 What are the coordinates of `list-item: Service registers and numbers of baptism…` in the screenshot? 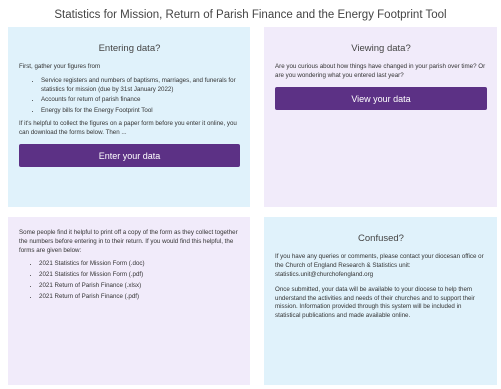 It's located at (140, 86).